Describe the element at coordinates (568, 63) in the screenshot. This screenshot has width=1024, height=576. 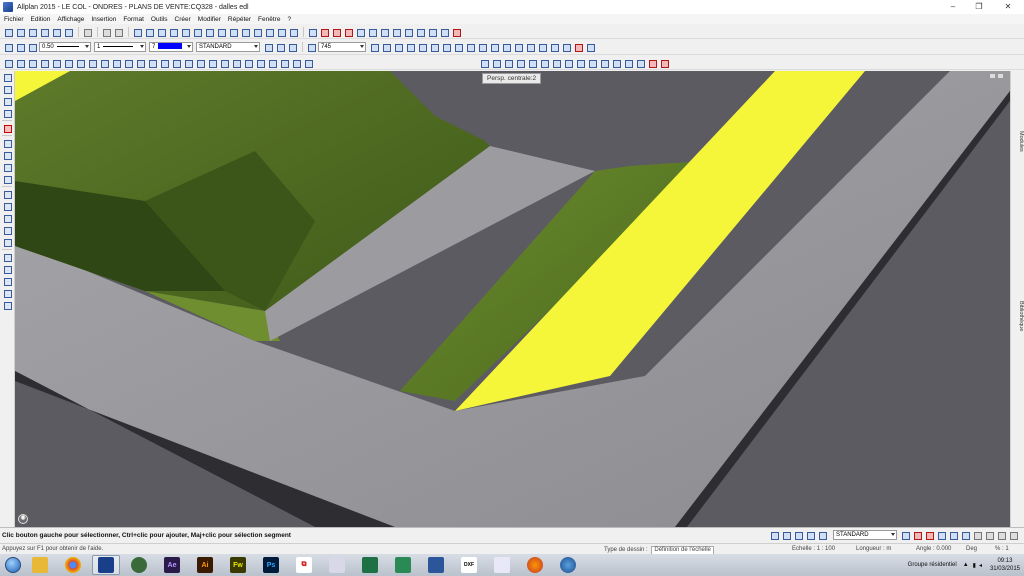
I see `smart-symbol-icon` at that location.